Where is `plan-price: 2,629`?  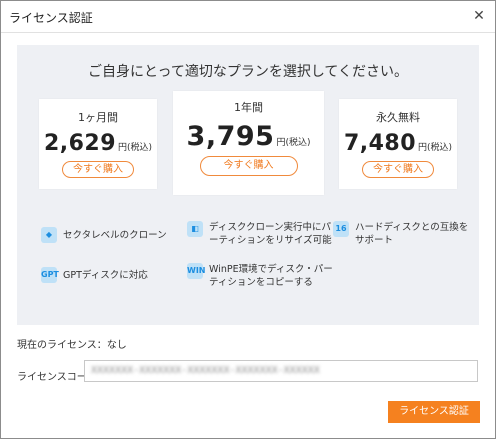 plan-price: 2,629 is located at coordinates (80, 143).